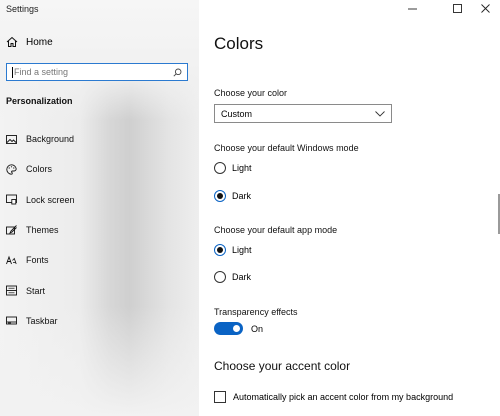  I want to click on sidebar-item-label: Taskbar, so click(42, 320).